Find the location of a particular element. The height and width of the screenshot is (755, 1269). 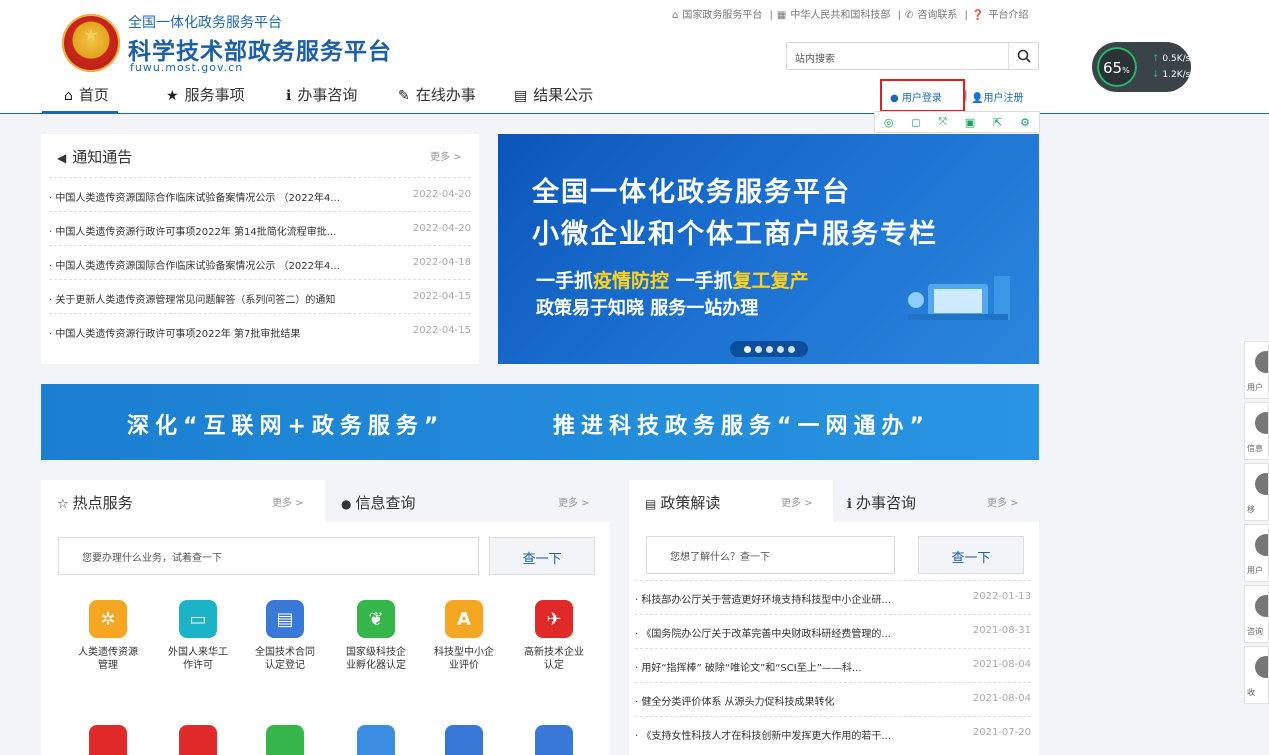

chat-icon is located at coordinates (1261, 606).